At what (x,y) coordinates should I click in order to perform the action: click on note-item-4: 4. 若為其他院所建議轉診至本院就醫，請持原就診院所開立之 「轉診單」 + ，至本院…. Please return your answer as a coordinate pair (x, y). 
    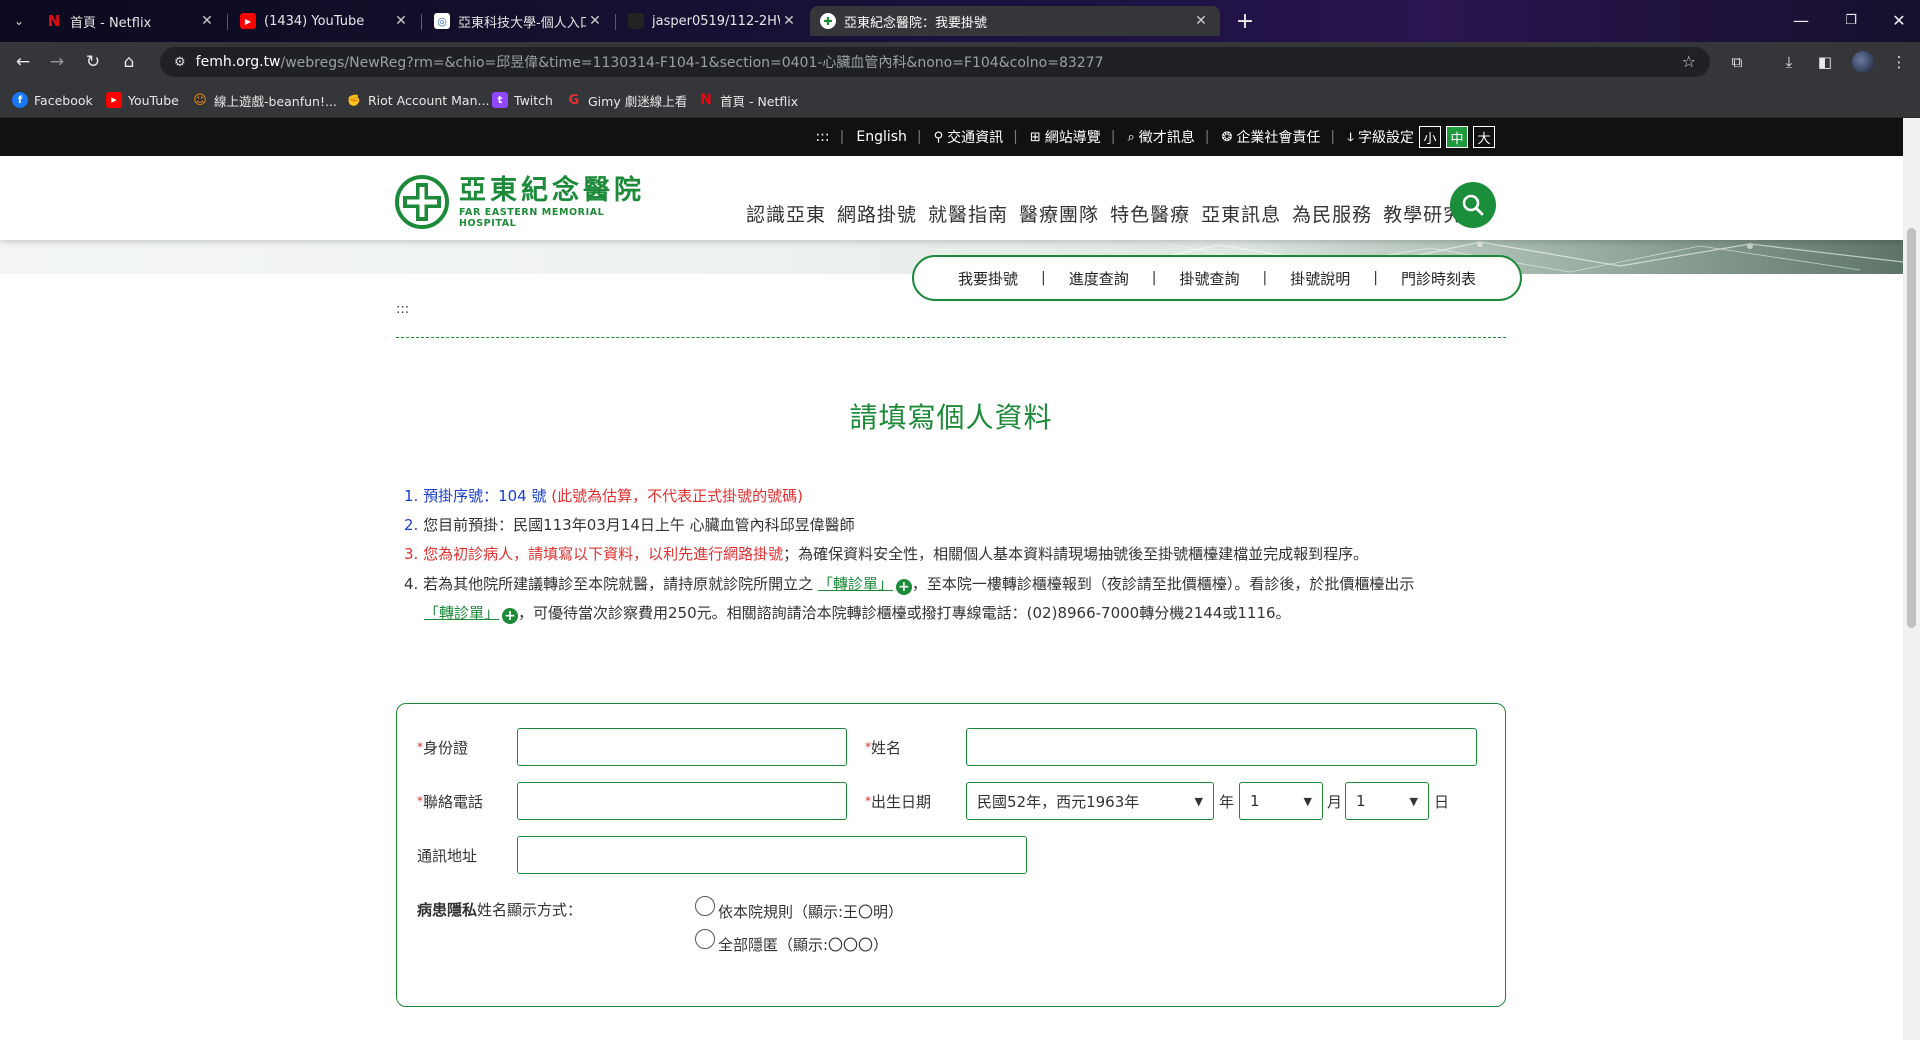
    Looking at the image, I should click on (959, 584).